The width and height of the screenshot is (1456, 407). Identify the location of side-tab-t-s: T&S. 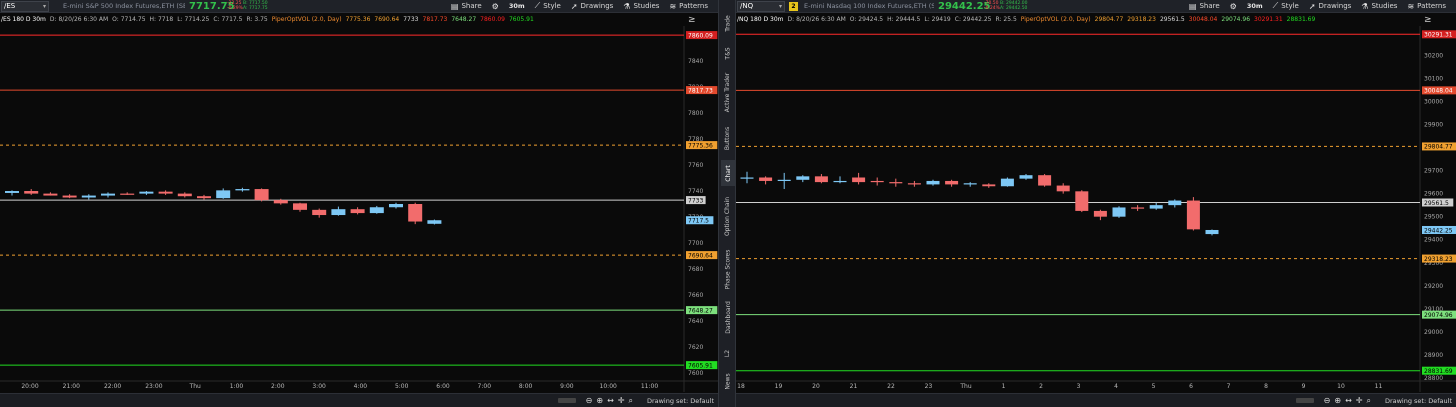
(728, 53).